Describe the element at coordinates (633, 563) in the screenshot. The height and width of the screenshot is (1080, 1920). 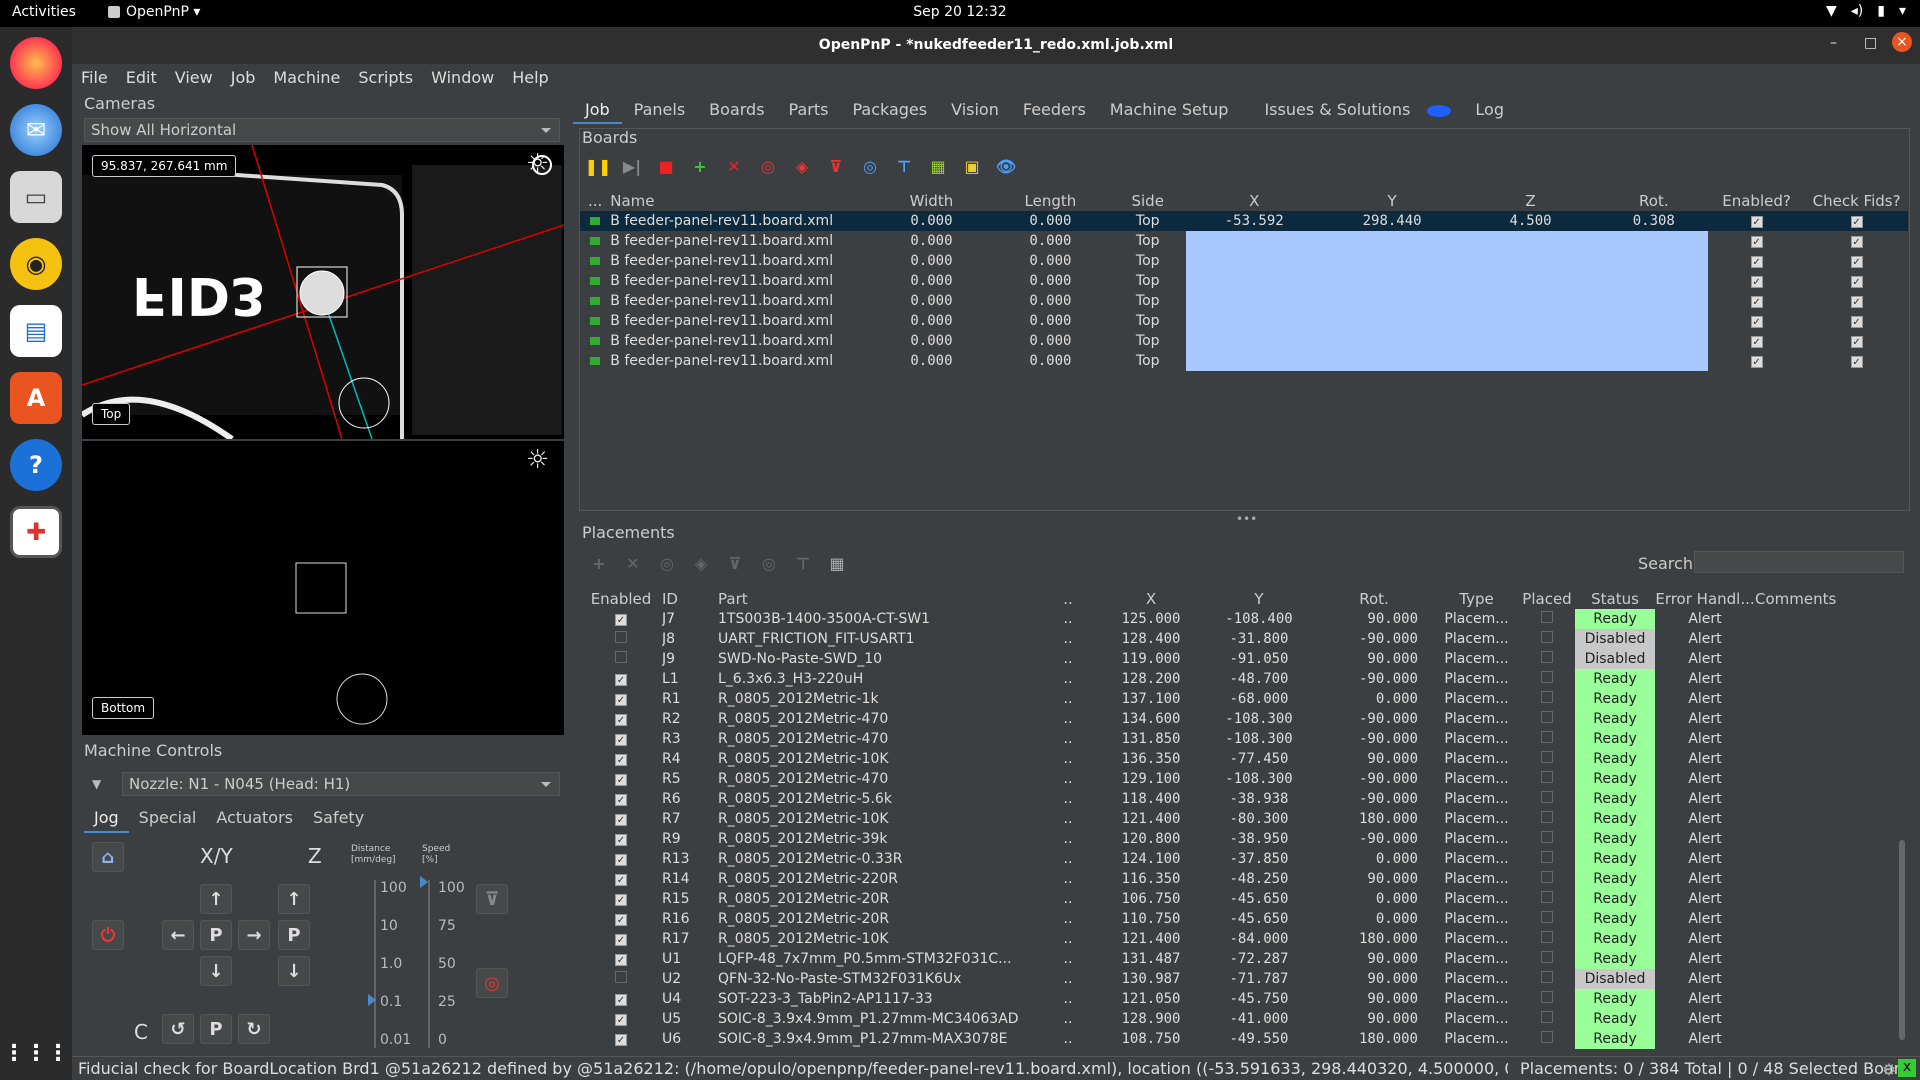
I see `remove-placement-icon: ✕` at that location.